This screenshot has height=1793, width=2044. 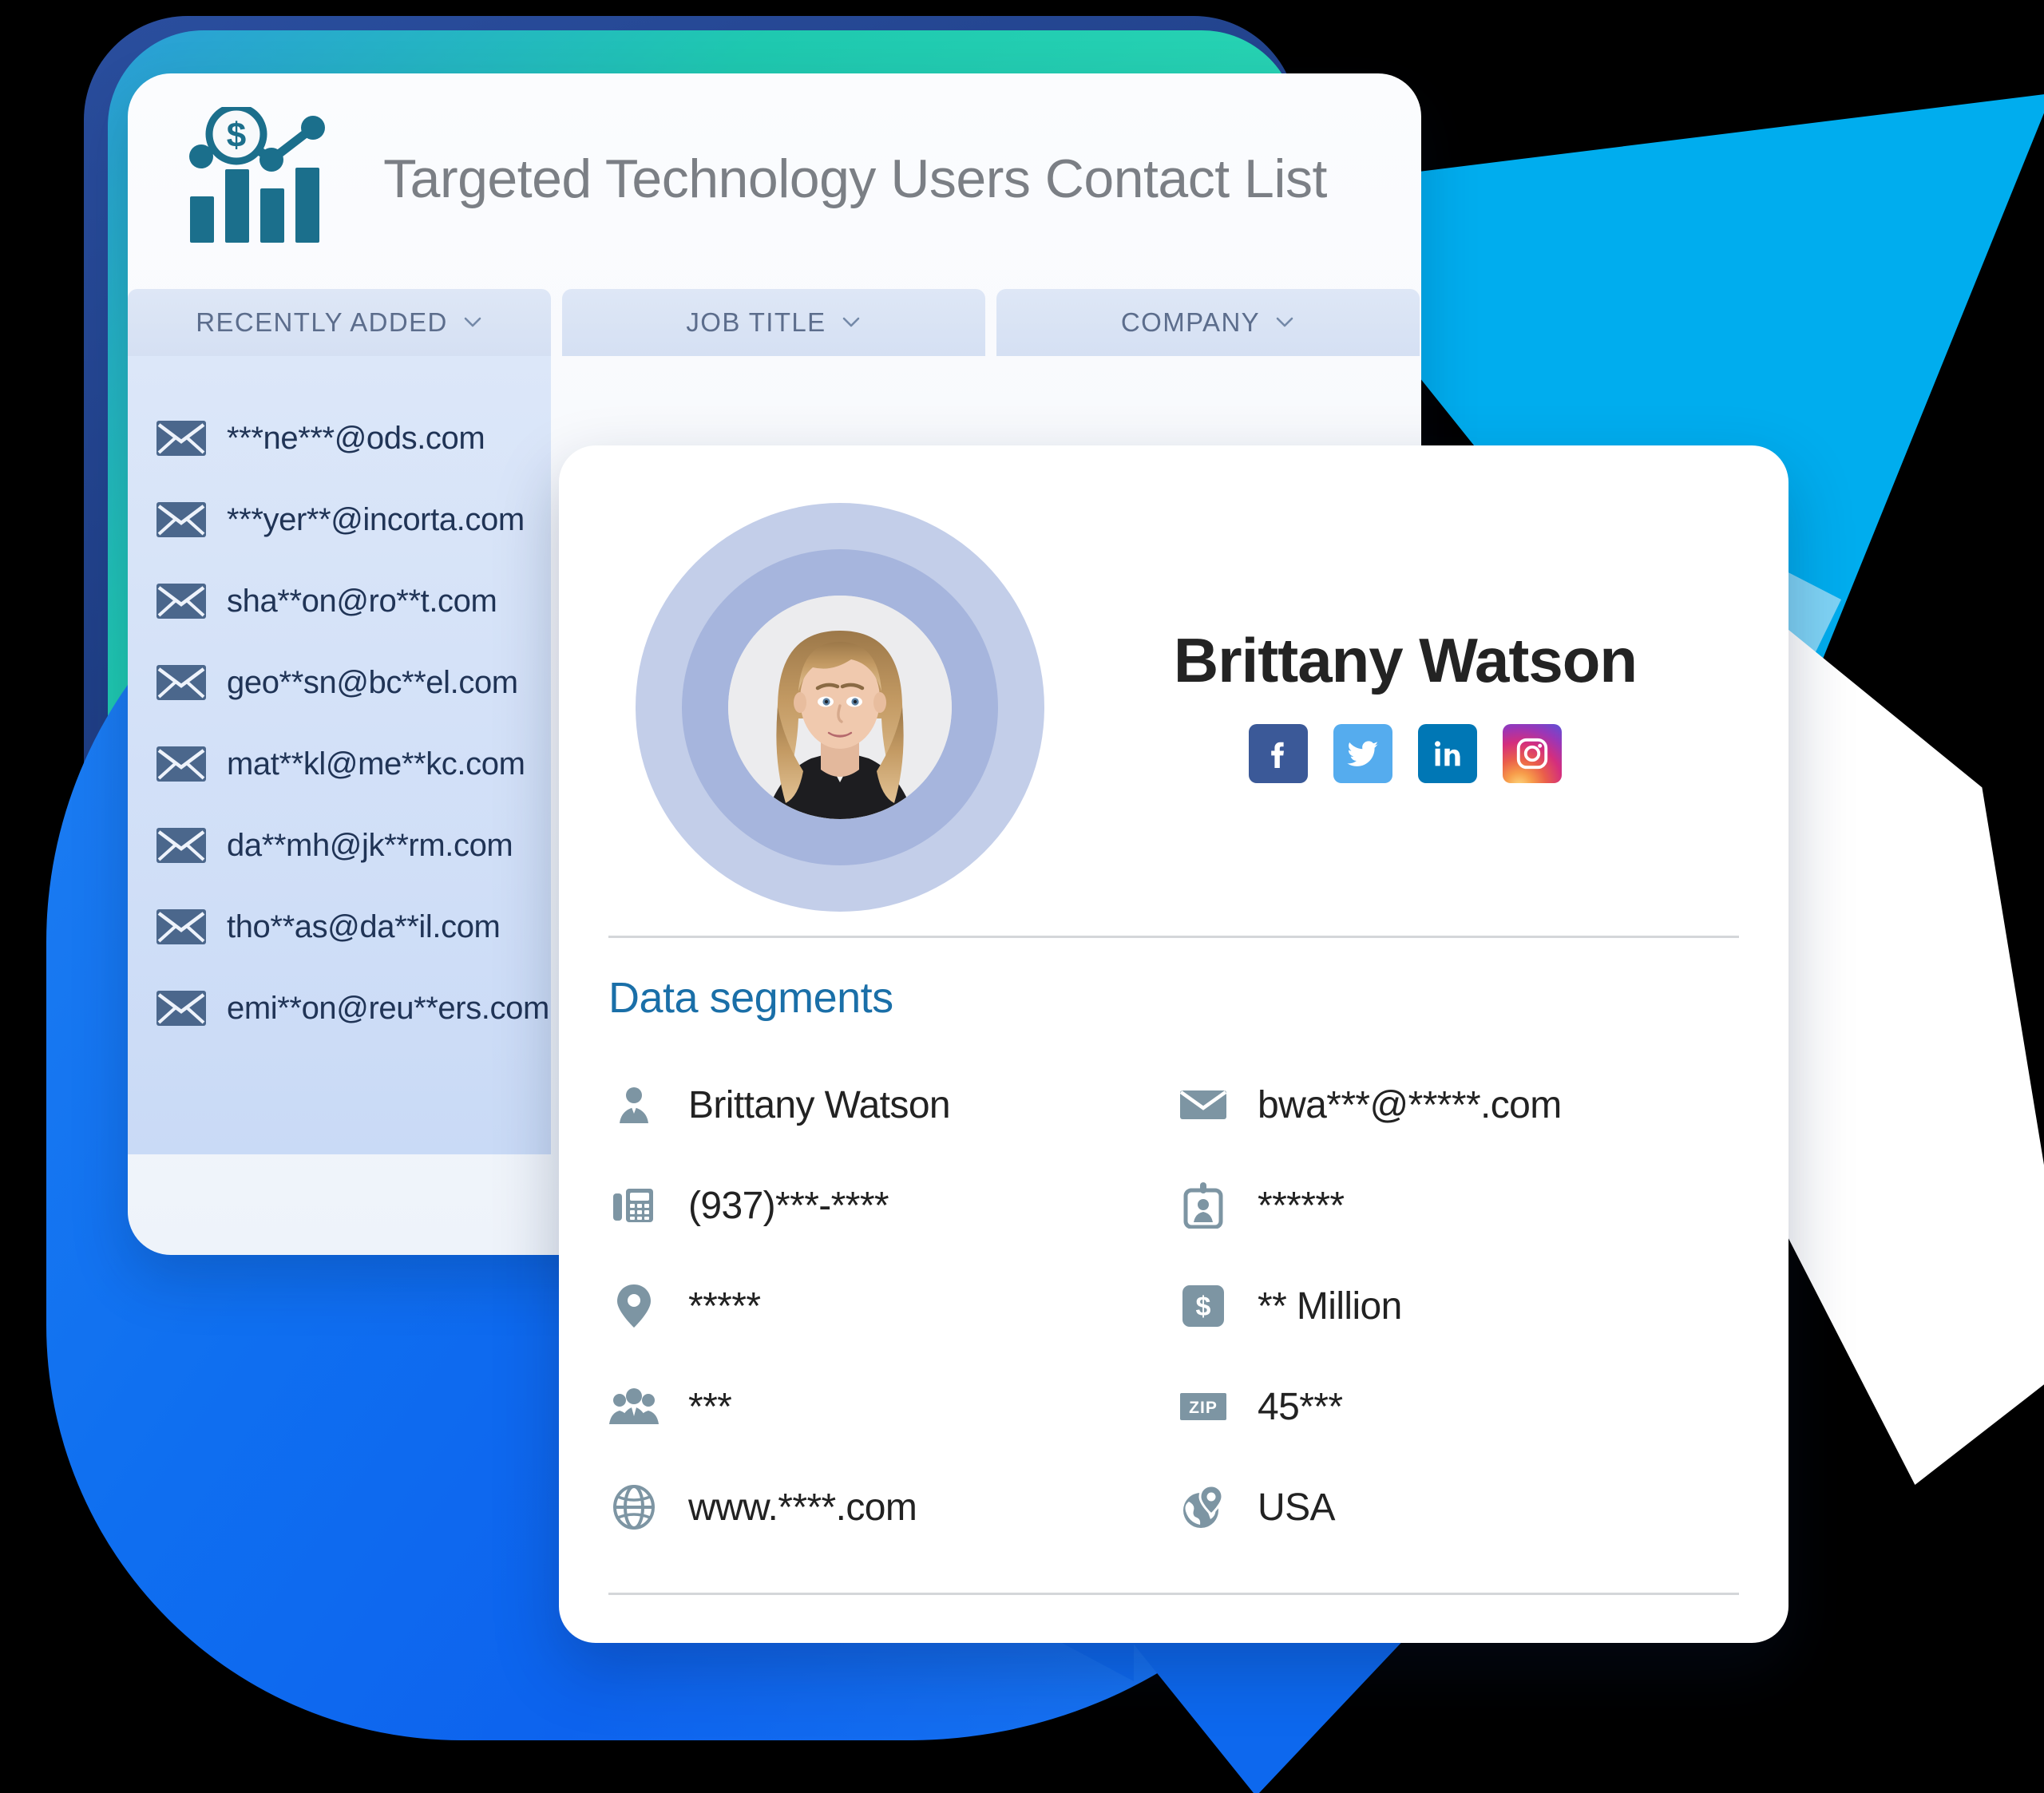 I want to click on facebook-icon, so click(x=1278, y=753).